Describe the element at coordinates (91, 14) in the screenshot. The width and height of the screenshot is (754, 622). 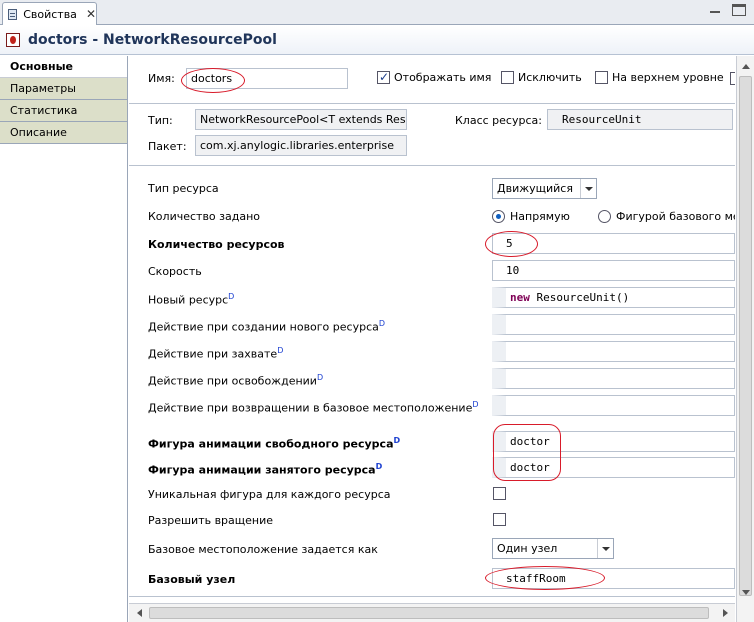
I see `close-icon: ✕` at that location.